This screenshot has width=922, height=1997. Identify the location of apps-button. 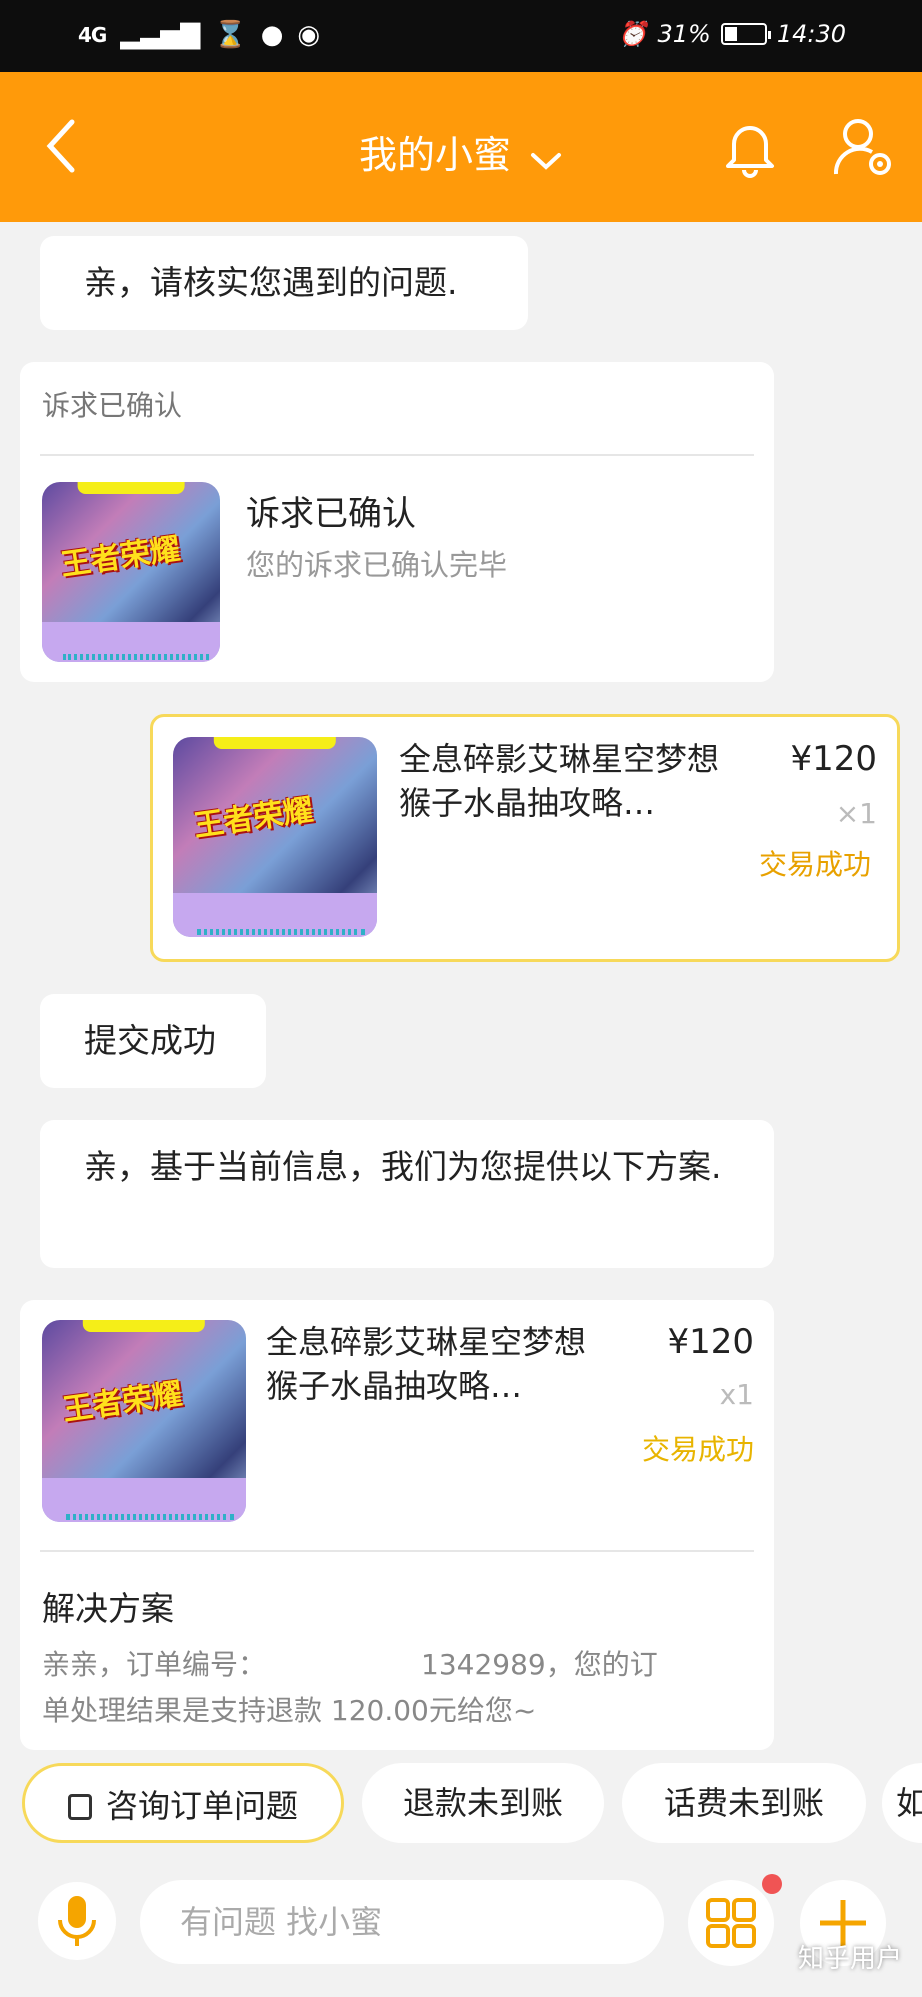
(731, 1923).